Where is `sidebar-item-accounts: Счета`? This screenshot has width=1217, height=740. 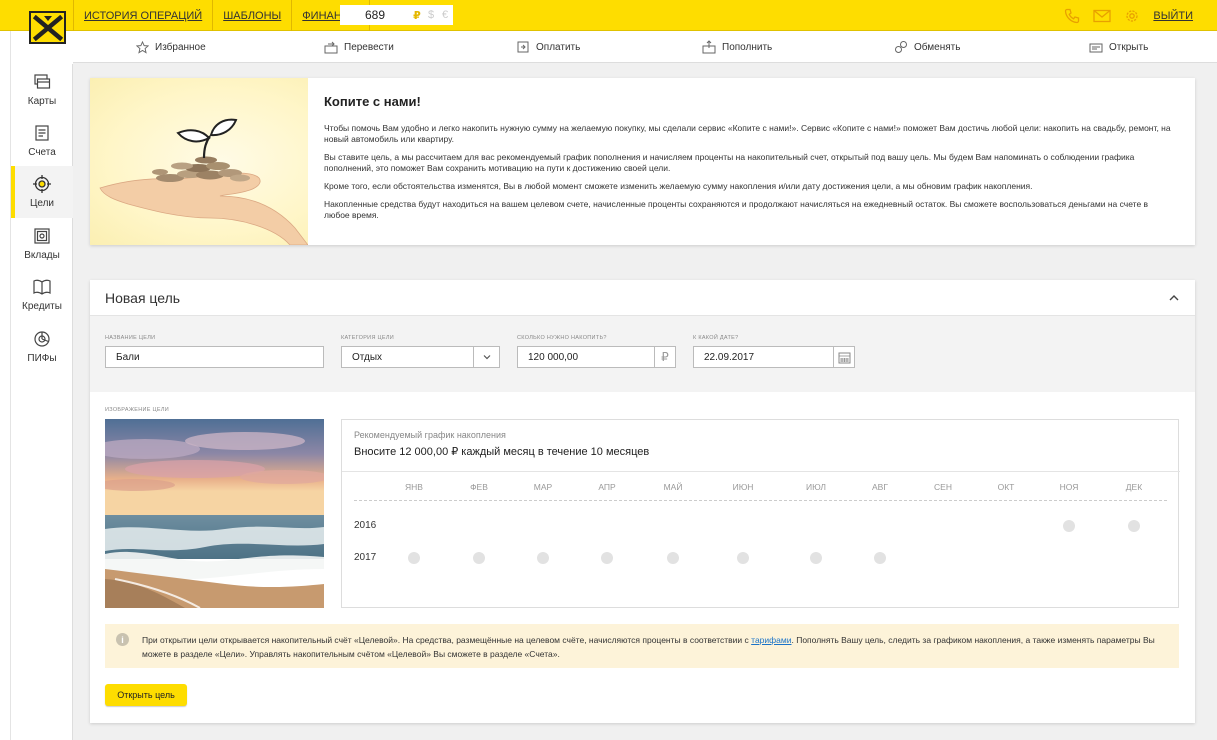
sidebar-item-accounts: Счета is located at coordinates (42, 141).